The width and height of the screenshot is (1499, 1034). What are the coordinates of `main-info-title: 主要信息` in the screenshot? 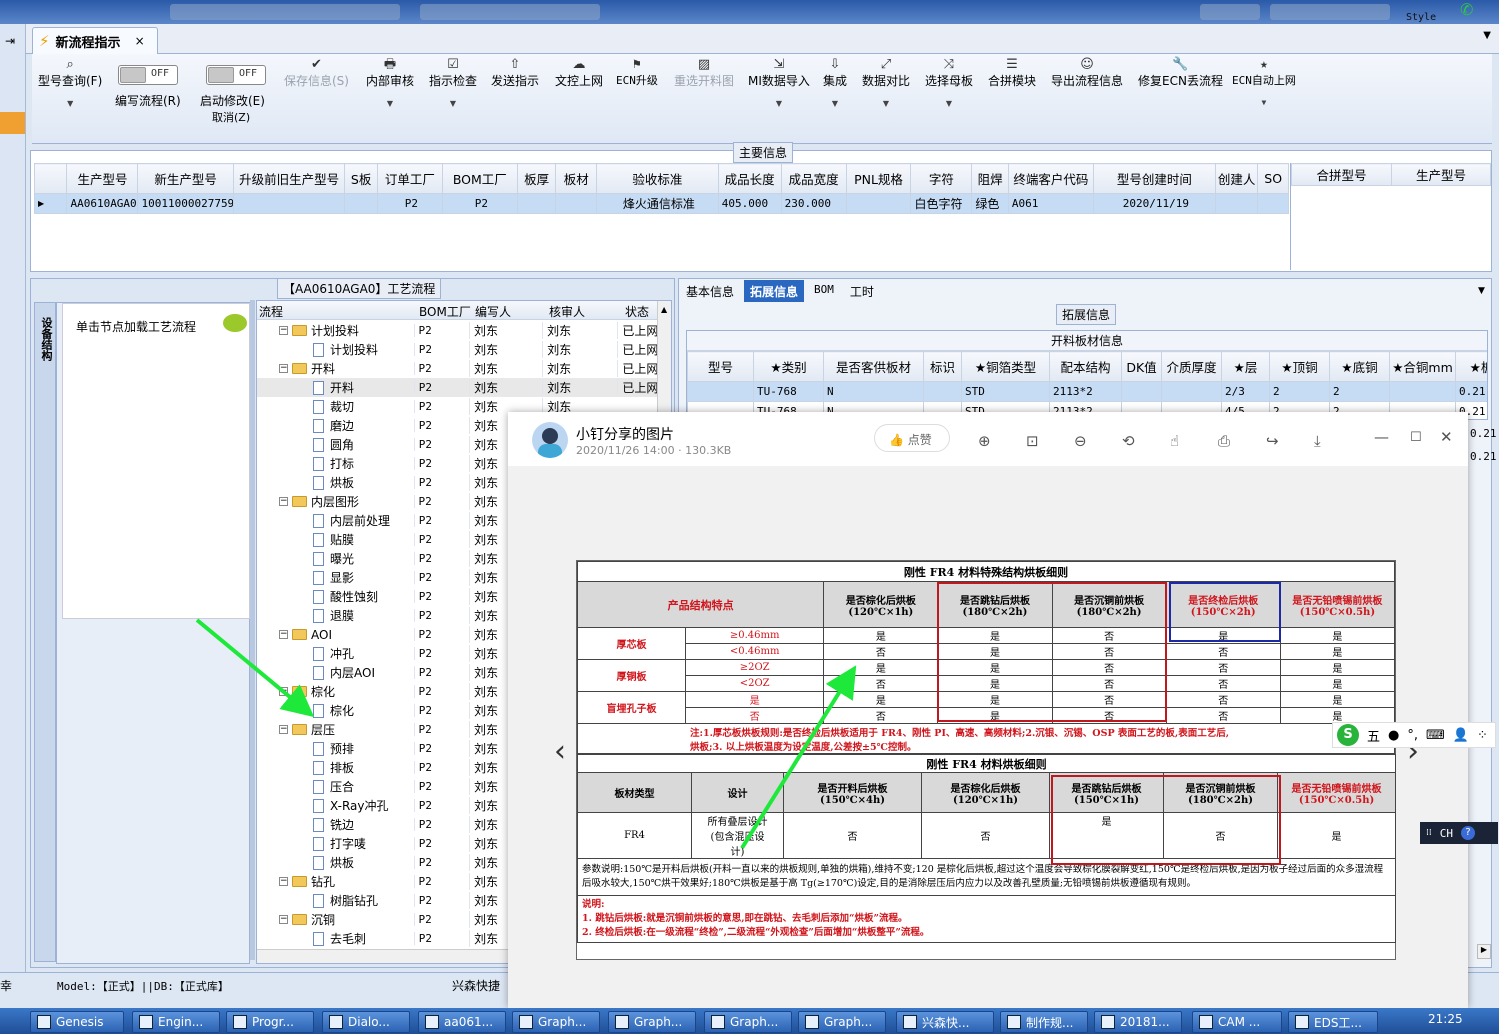 It's located at (763, 152).